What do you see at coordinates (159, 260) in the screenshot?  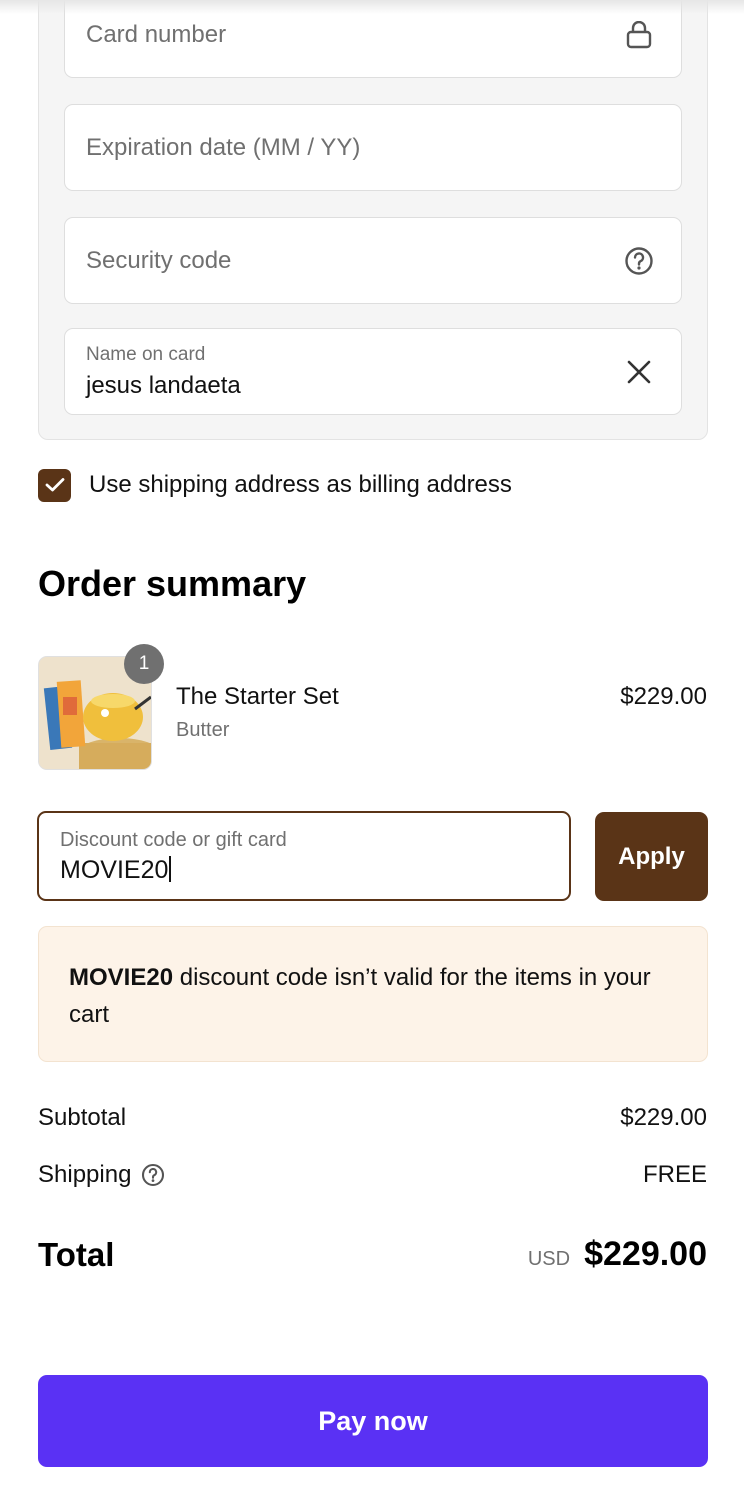 I see `security-code-placeholder: Security code` at bounding box center [159, 260].